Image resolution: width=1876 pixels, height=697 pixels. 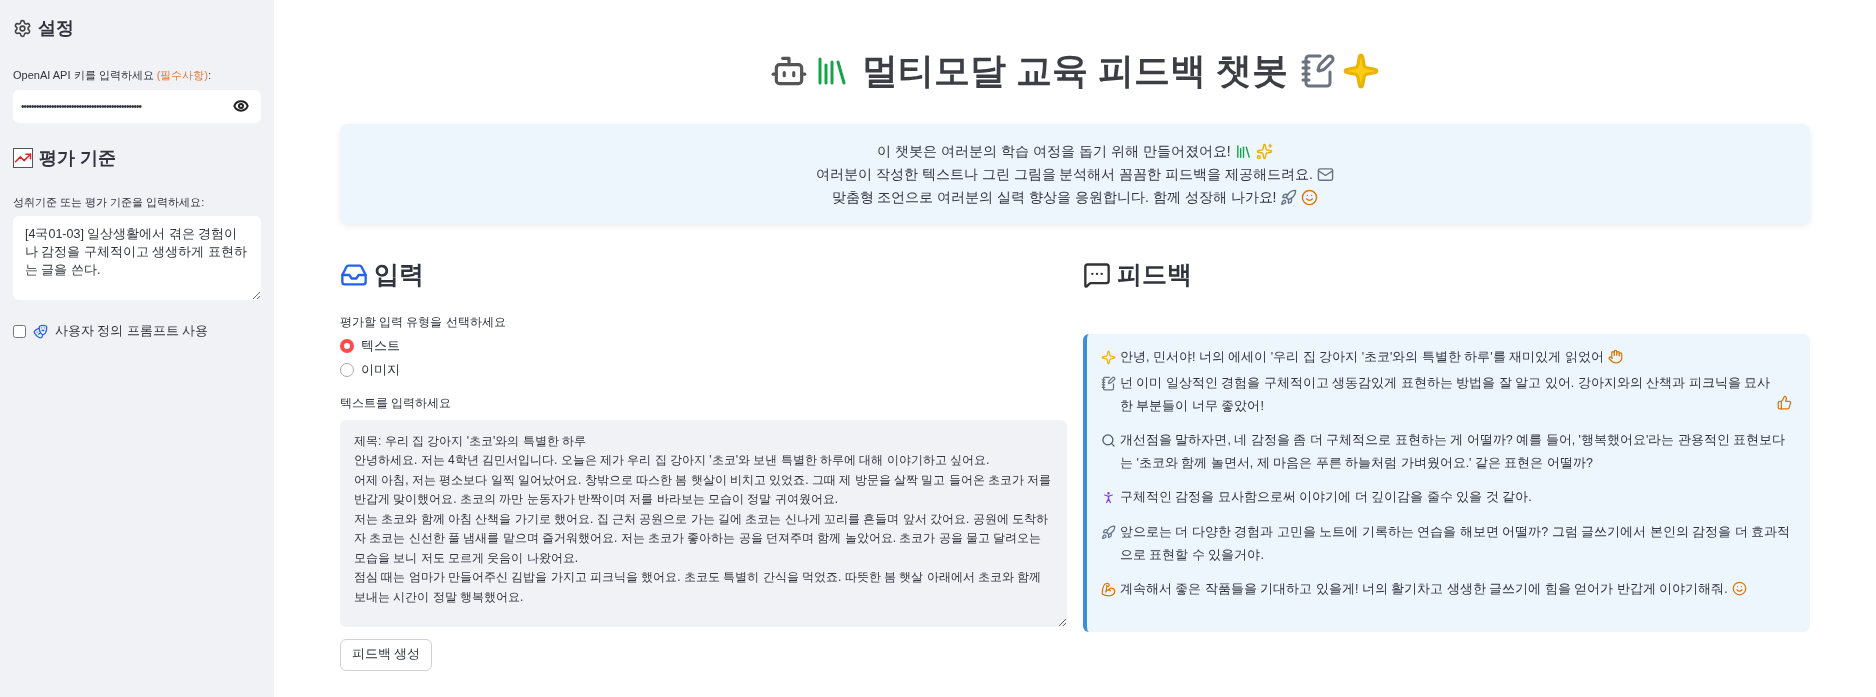 I want to click on intro-text: 여러분이 작성한 텍스트나 그린 그림을 분석해서 꼼꼼한 피드백을 제공해드려요., so click(x=1064, y=174).